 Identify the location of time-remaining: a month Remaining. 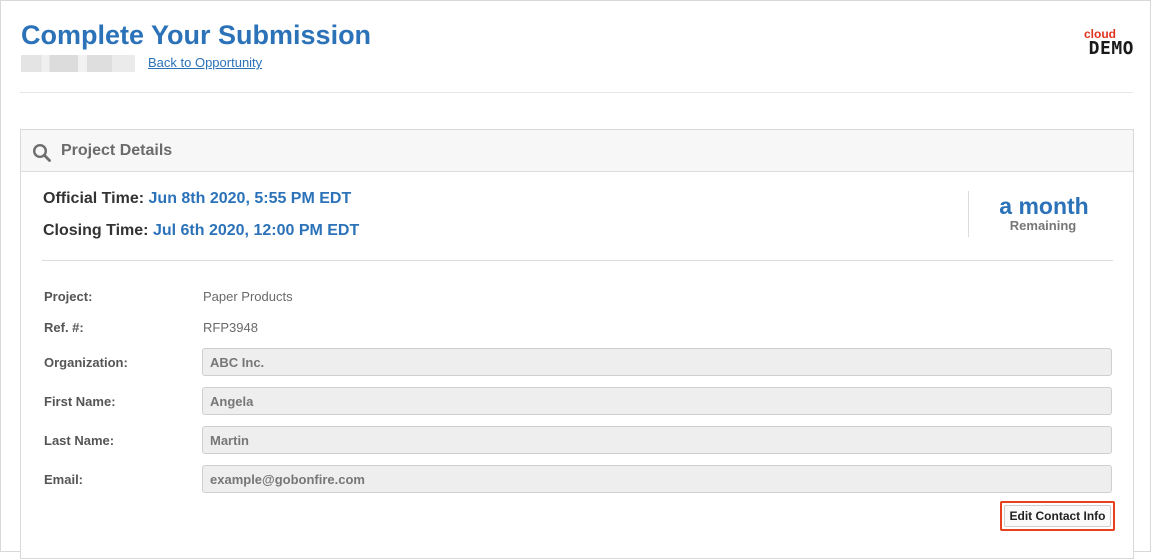
(1041, 214).